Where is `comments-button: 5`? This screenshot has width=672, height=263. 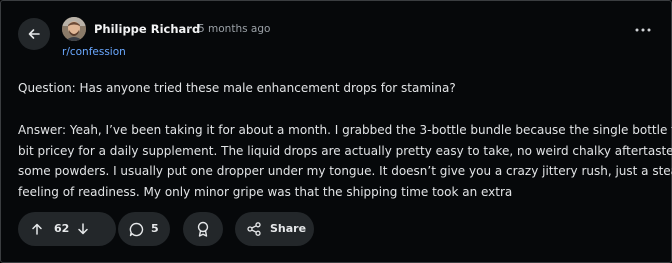 comments-button: 5 is located at coordinates (144, 229).